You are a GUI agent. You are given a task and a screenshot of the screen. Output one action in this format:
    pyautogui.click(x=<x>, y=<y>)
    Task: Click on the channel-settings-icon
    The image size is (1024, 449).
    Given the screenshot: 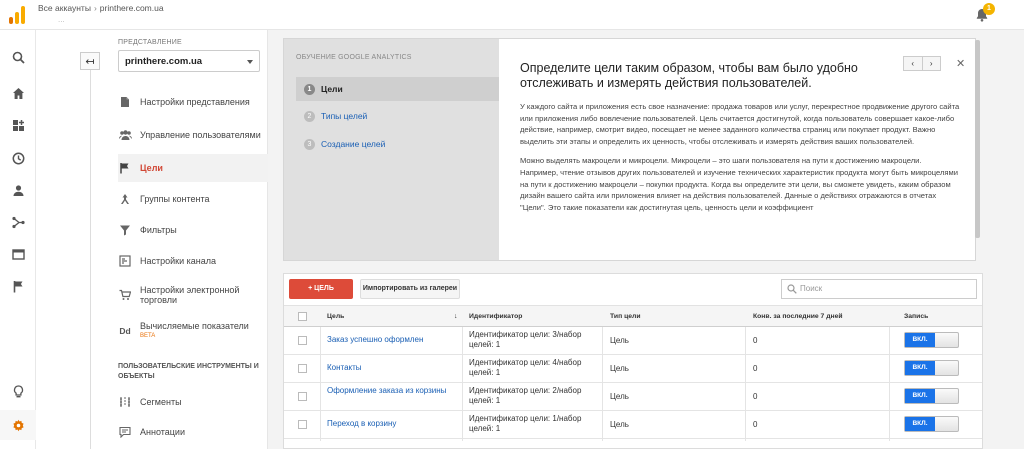 What is the action you would take?
    pyautogui.click(x=125, y=261)
    